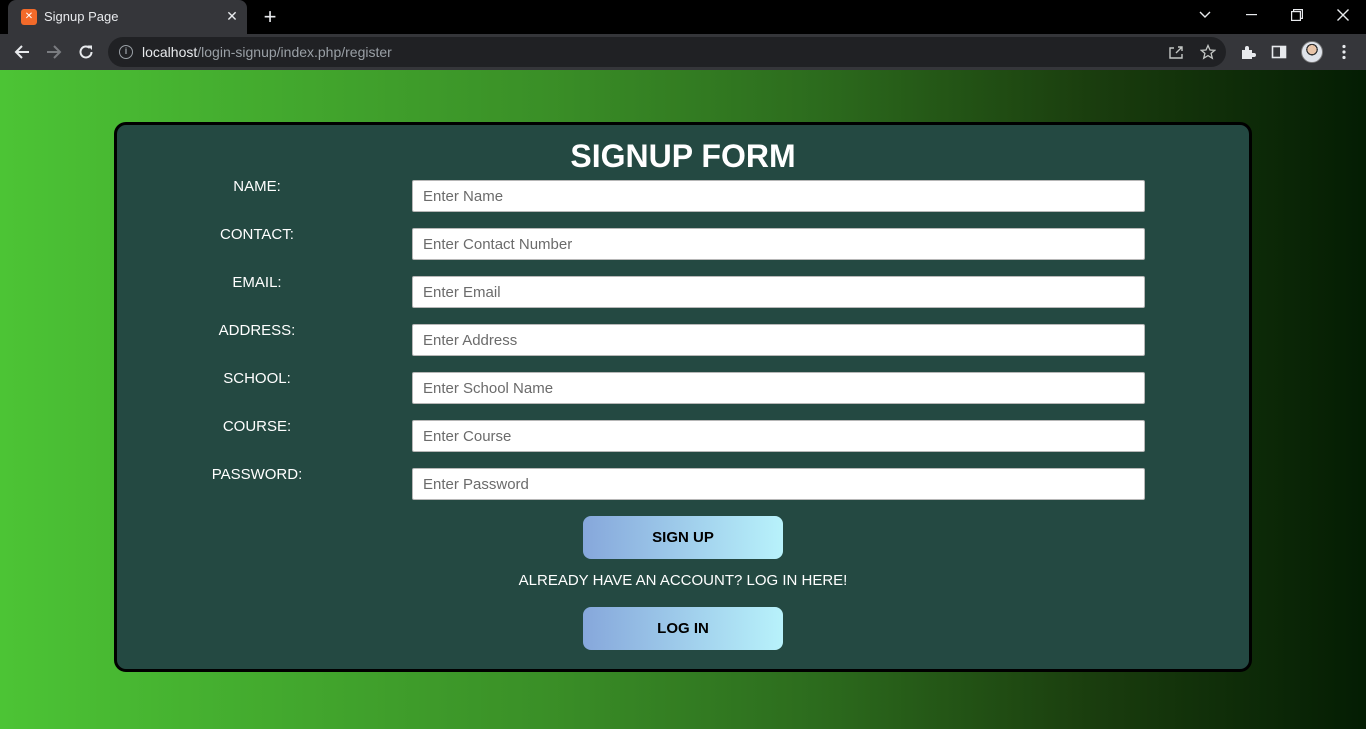 This screenshot has height=729, width=1366. I want to click on email-input, so click(778, 292).